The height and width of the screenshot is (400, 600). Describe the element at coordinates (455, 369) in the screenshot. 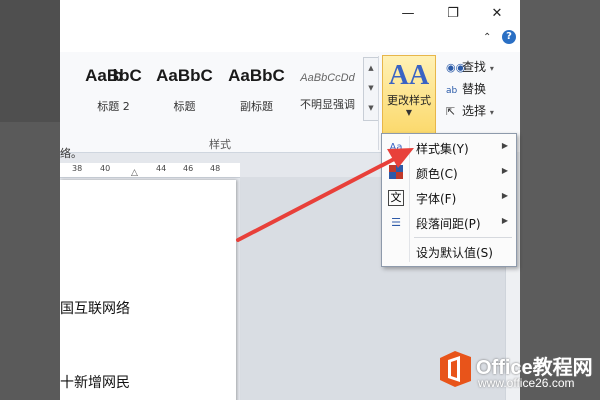

I see `office-logo-icon` at that location.